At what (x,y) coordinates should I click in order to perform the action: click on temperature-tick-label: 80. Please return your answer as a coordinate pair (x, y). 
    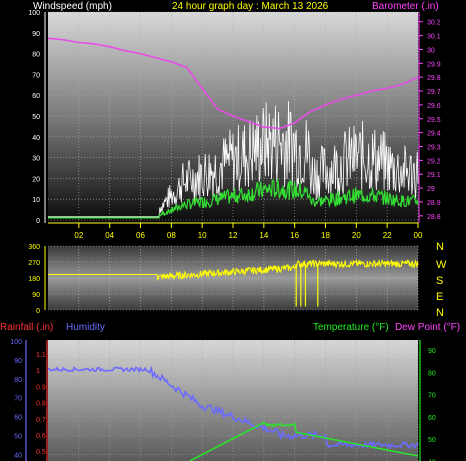
    Looking at the image, I should click on (432, 373).